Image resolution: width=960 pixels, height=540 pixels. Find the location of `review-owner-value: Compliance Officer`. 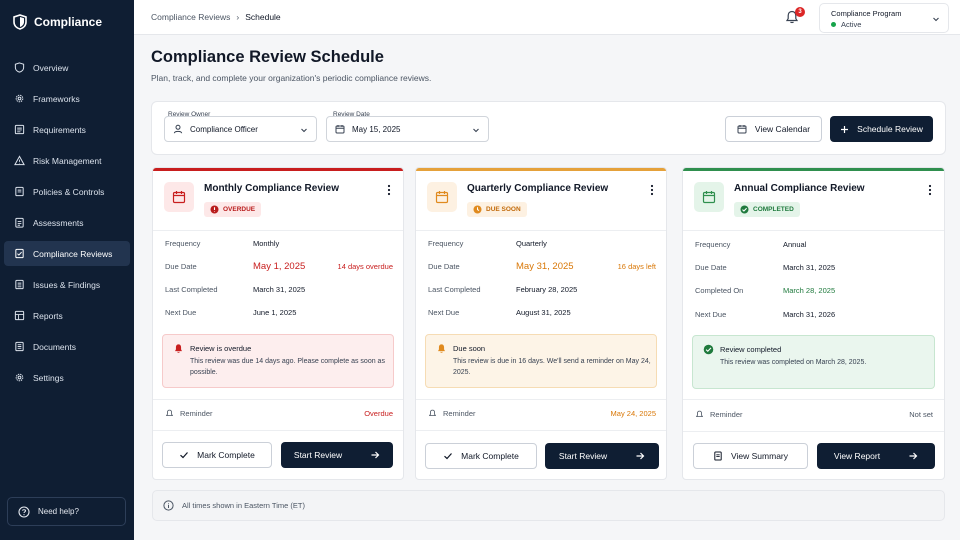

review-owner-value: Compliance Officer is located at coordinates (224, 129).